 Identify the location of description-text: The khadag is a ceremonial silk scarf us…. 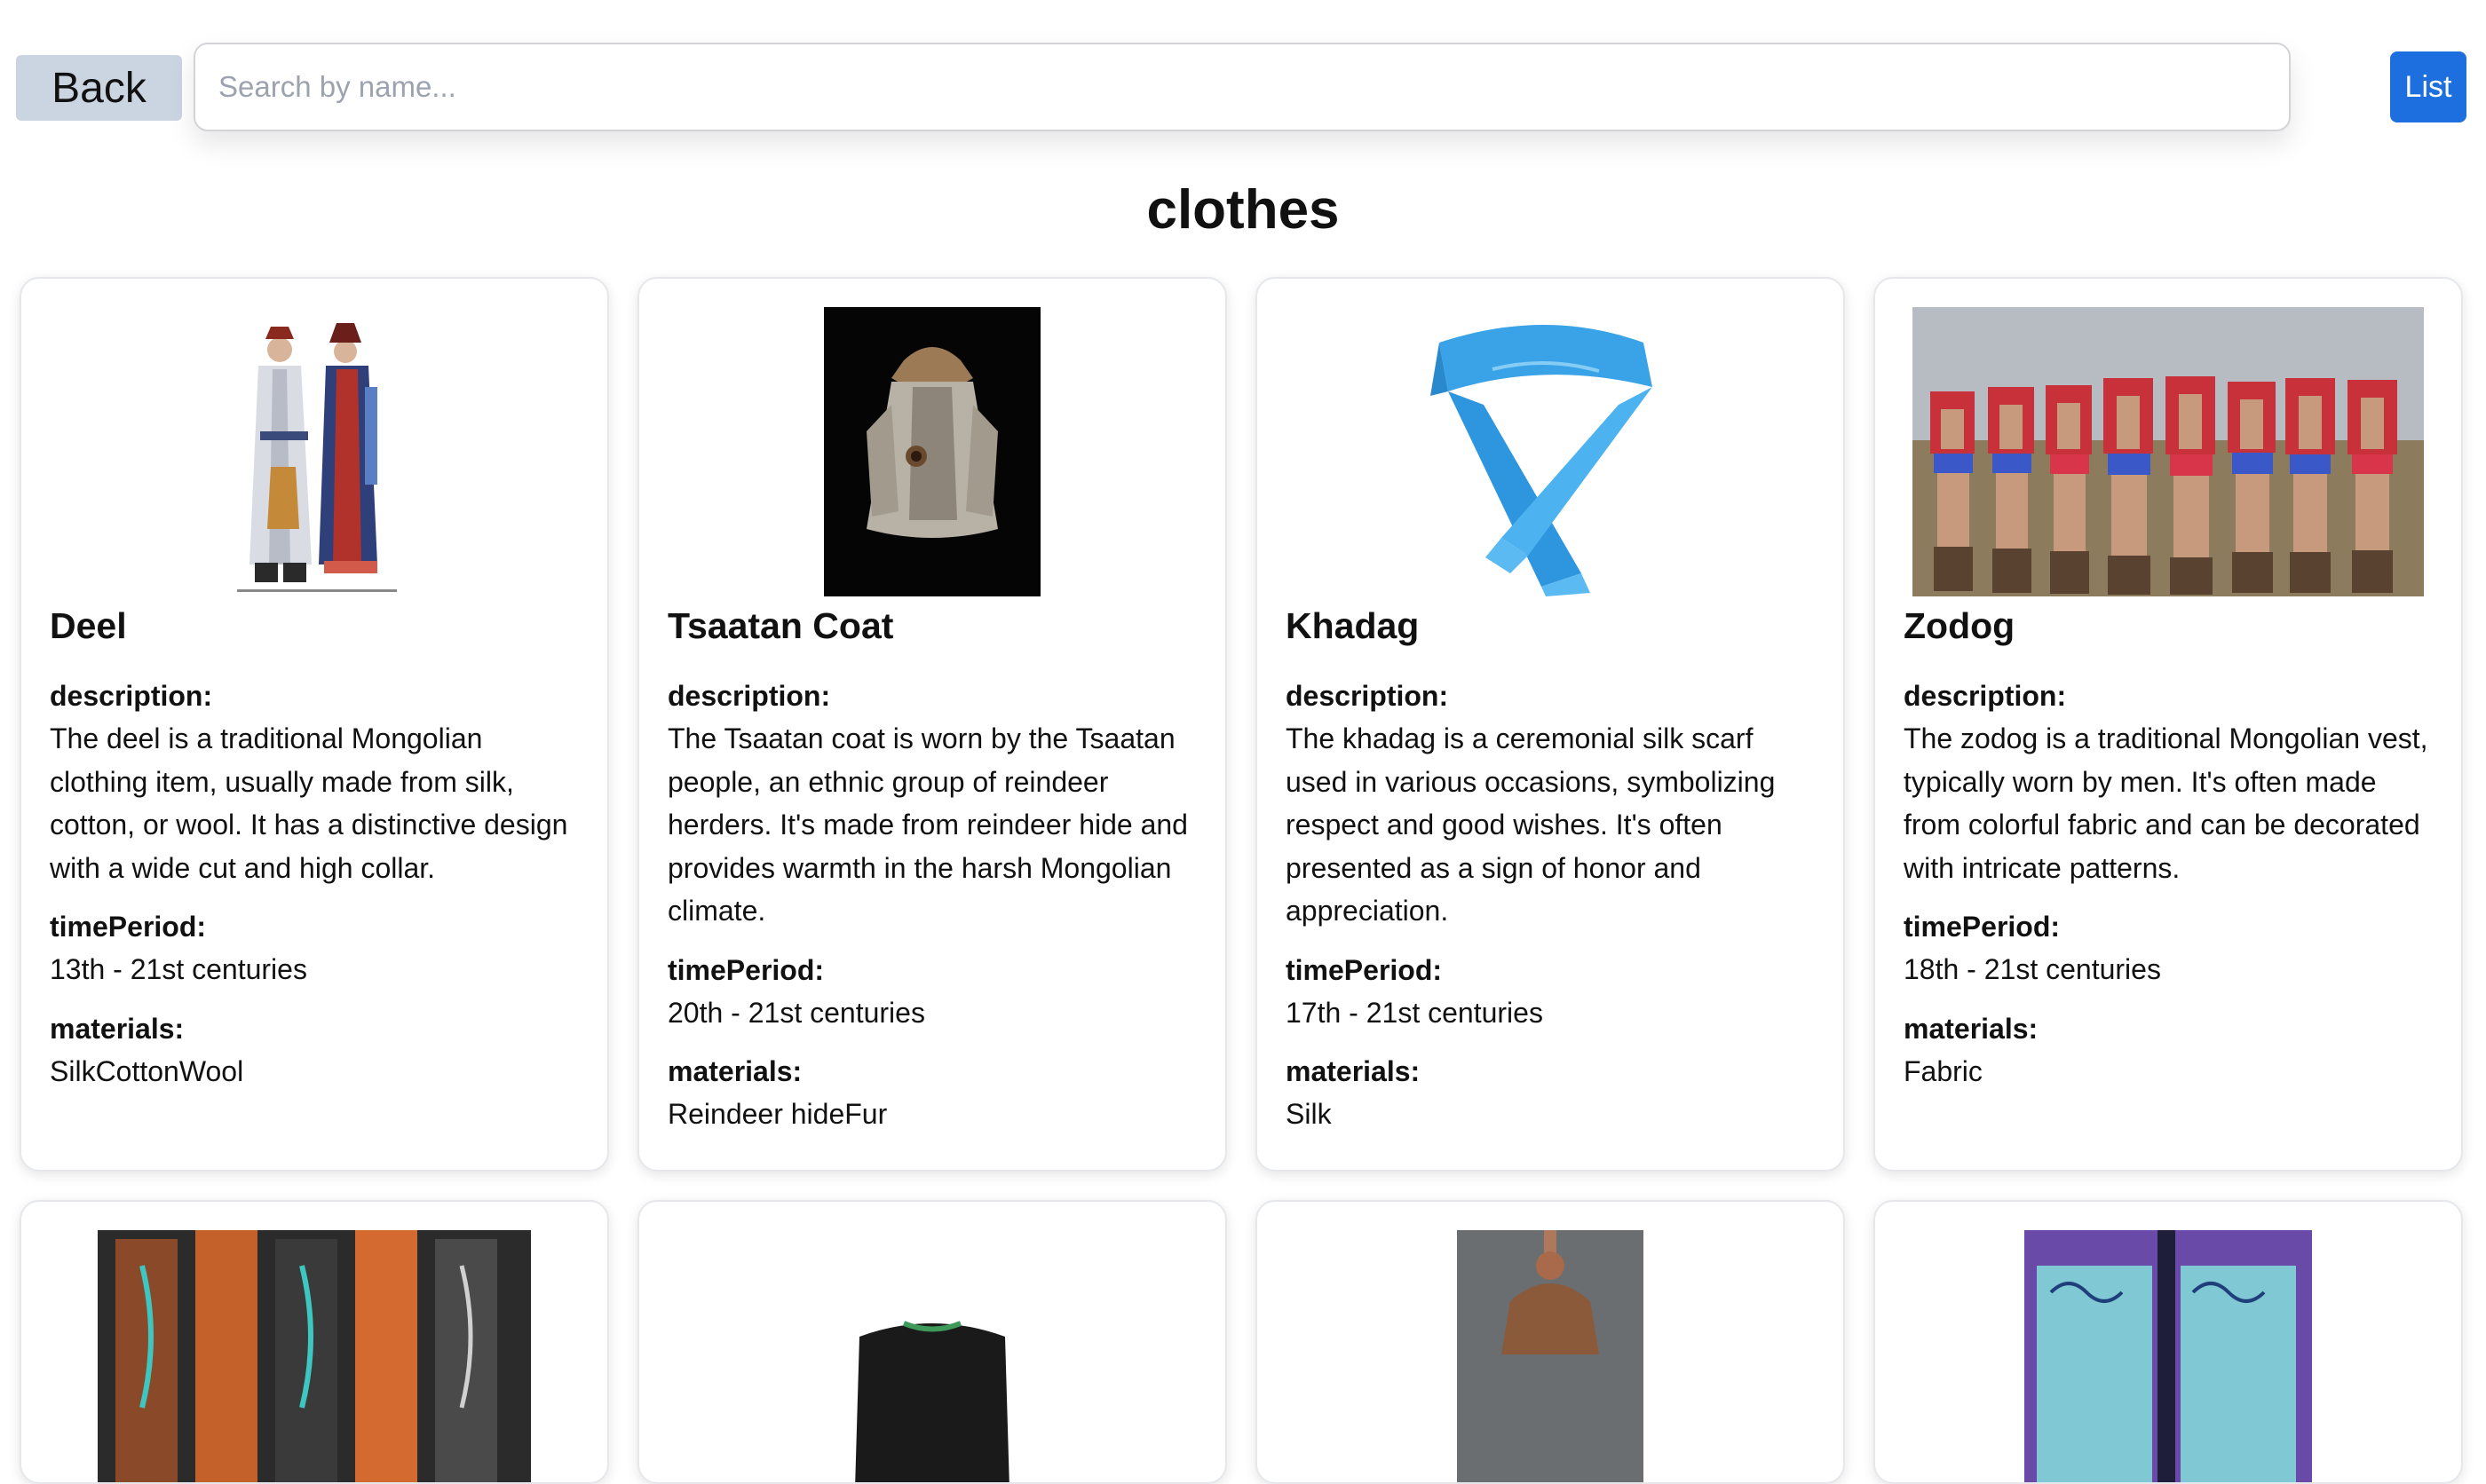
(1531, 825).